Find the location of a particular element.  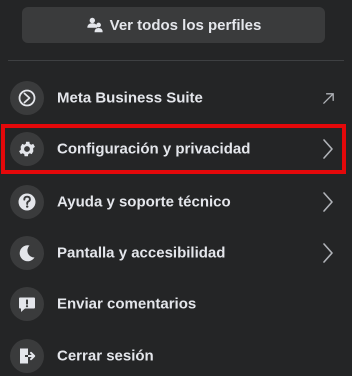

menu-item-label: Configuración y privacidad is located at coordinates (154, 149).